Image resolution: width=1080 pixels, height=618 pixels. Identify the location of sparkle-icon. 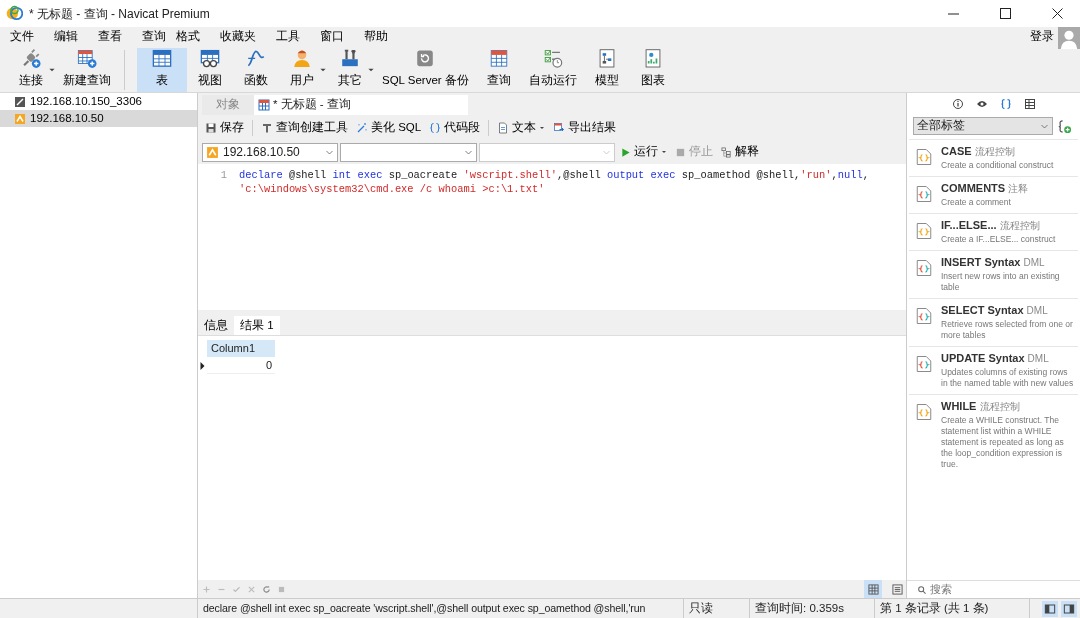
(362, 128).